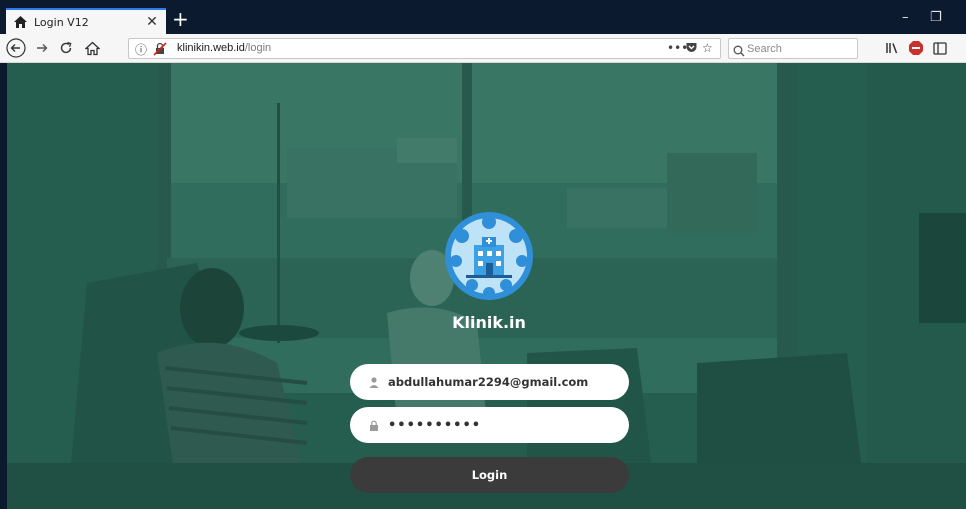 Image resolution: width=966 pixels, height=509 pixels. I want to click on restore-icon: ❐, so click(936, 17).